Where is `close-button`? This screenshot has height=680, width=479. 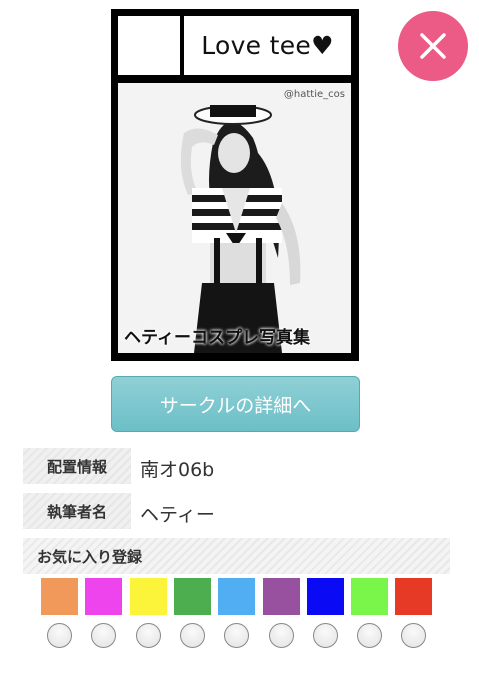 close-button is located at coordinates (433, 46).